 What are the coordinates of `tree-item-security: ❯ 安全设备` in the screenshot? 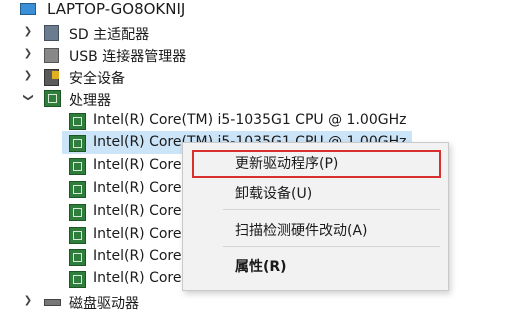 It's located at (150, 77).